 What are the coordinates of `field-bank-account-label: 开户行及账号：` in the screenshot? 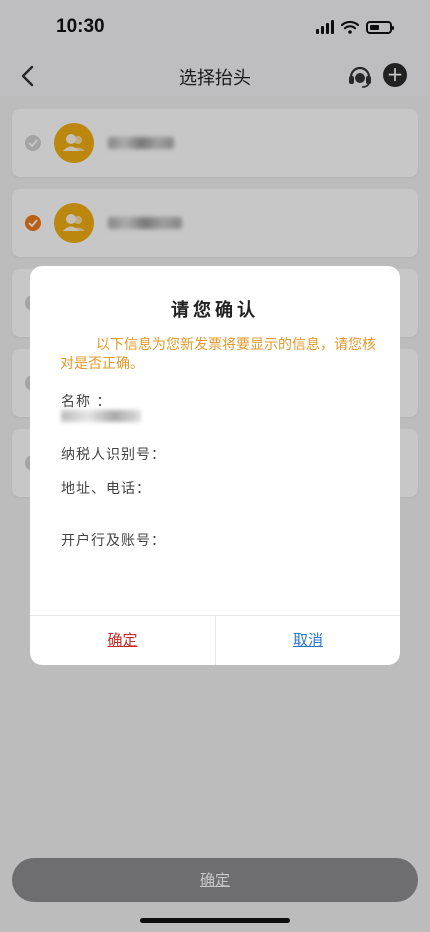 It's located at (113, 541).